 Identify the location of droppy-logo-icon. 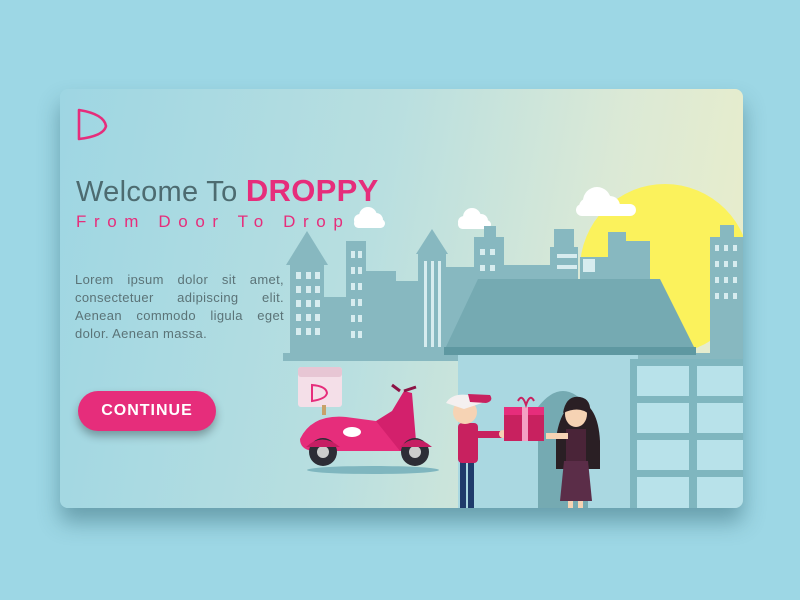
(92, 125).